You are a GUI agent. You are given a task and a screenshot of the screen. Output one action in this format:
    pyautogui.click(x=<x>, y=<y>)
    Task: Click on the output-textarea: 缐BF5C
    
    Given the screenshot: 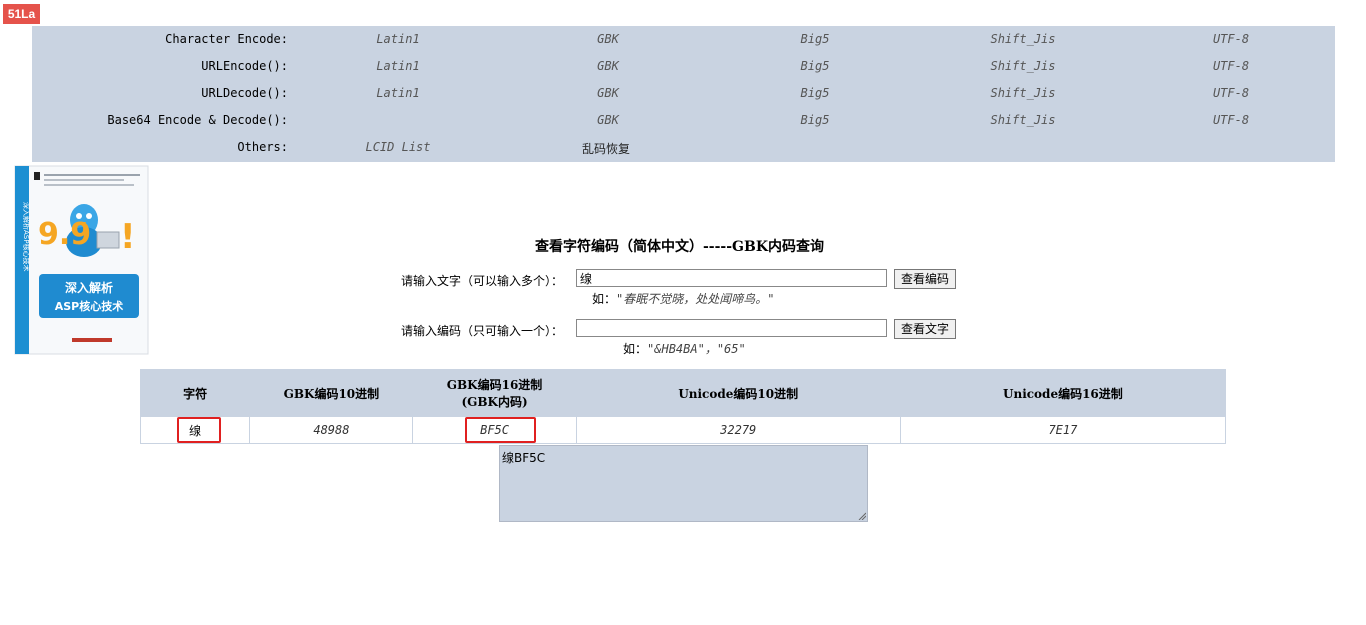 What is the action you would take?
    pyautogui.click(x=683, y=483)
    